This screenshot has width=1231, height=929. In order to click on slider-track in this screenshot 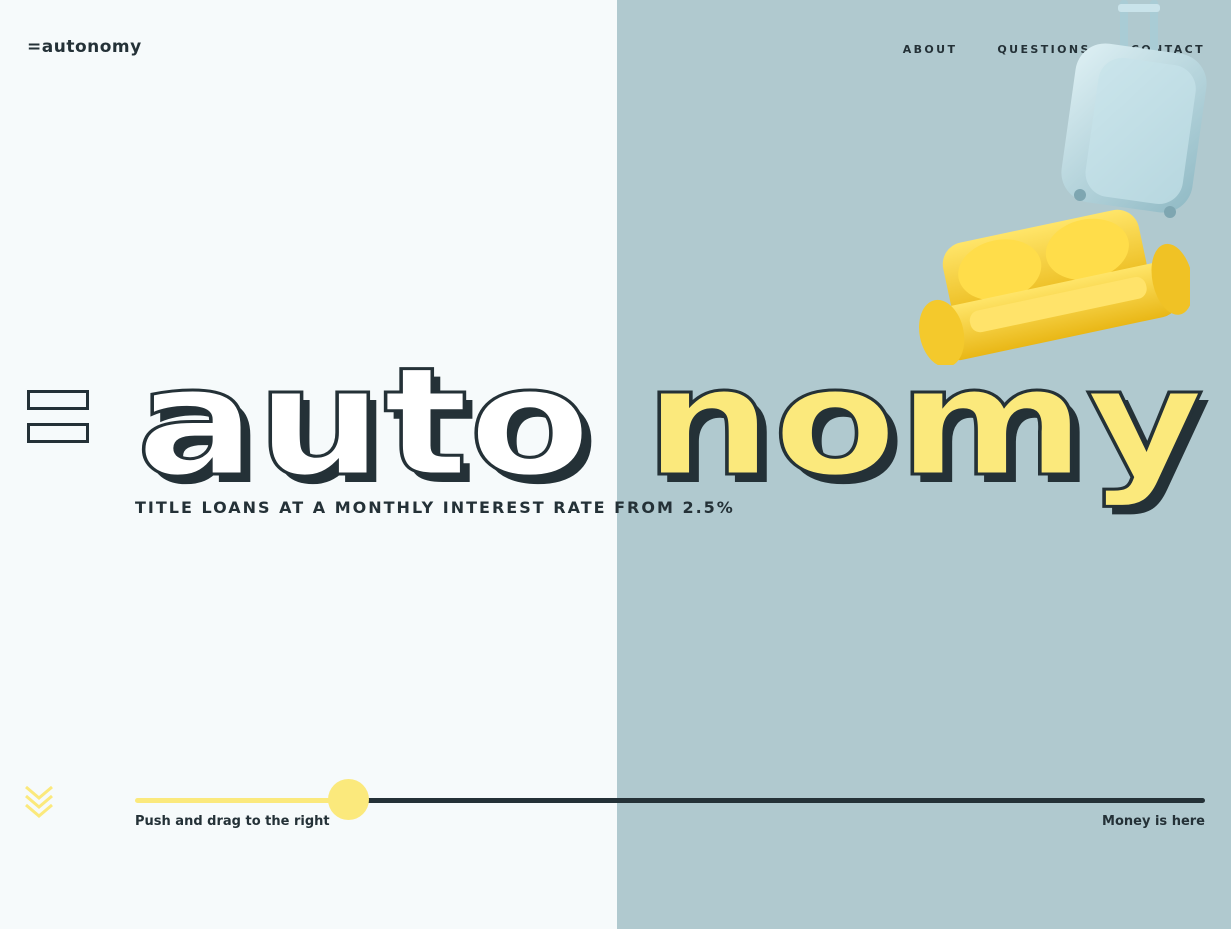, I will do `click(776, 800)`.